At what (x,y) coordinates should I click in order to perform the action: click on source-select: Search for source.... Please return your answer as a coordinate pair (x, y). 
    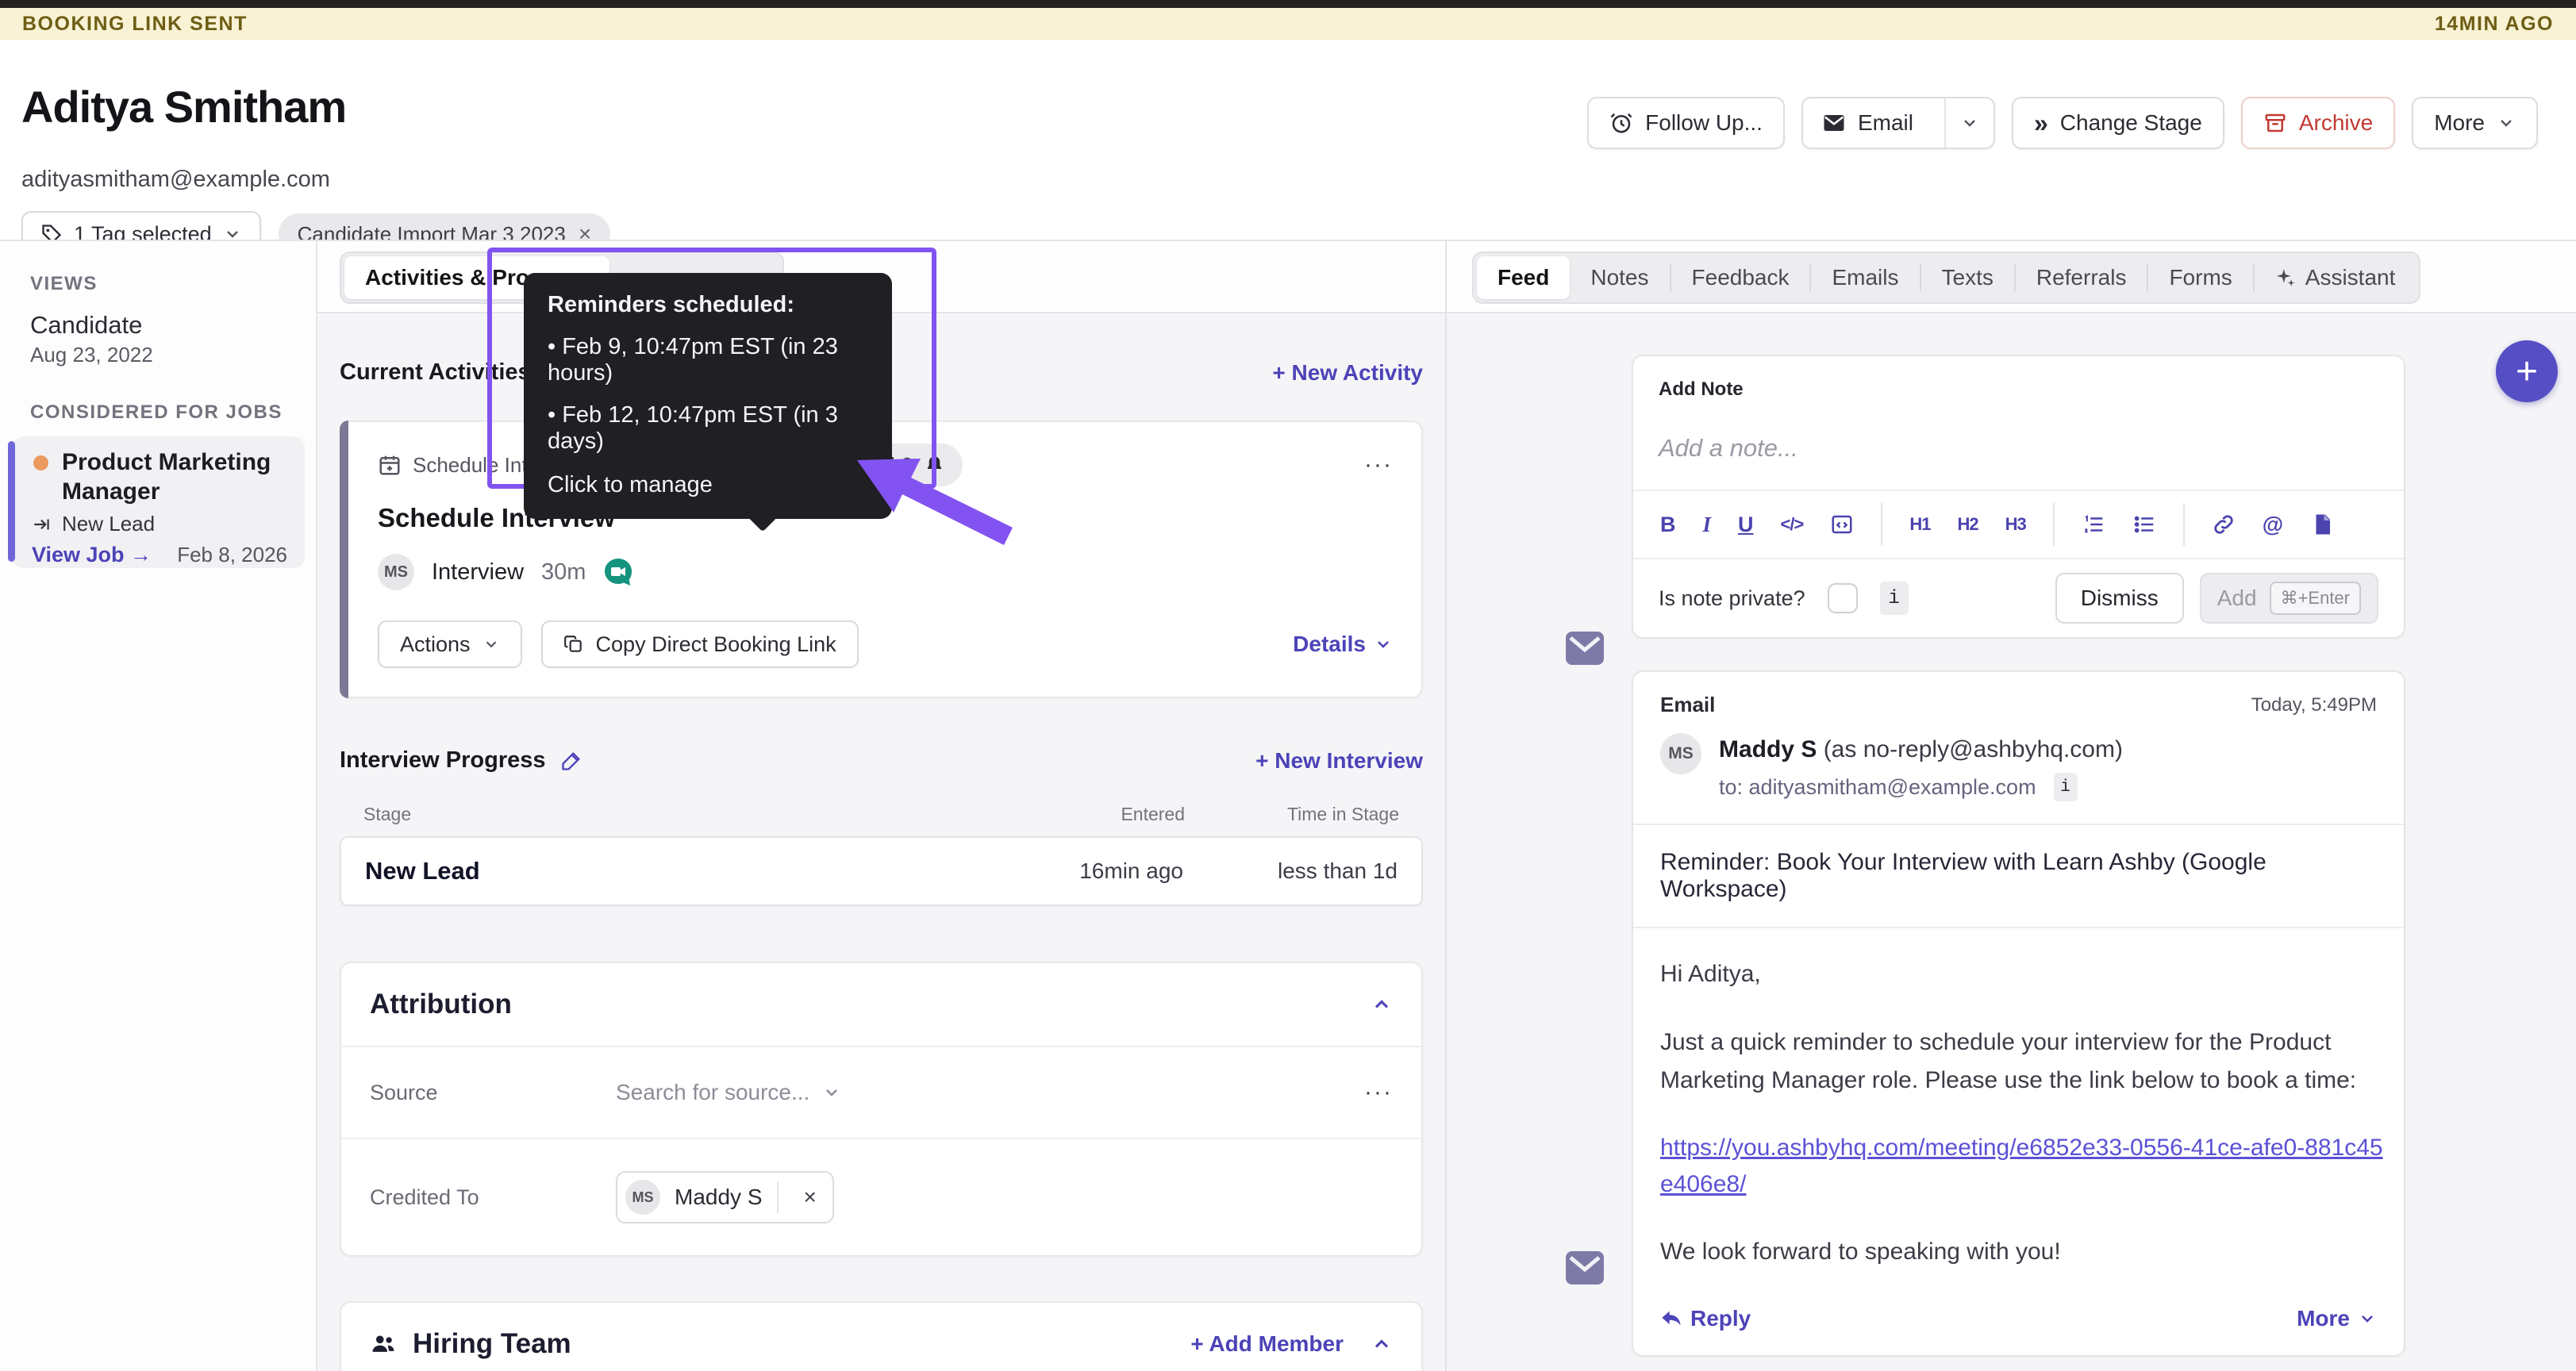
    Looking at the image, I should click on (728, 1093).